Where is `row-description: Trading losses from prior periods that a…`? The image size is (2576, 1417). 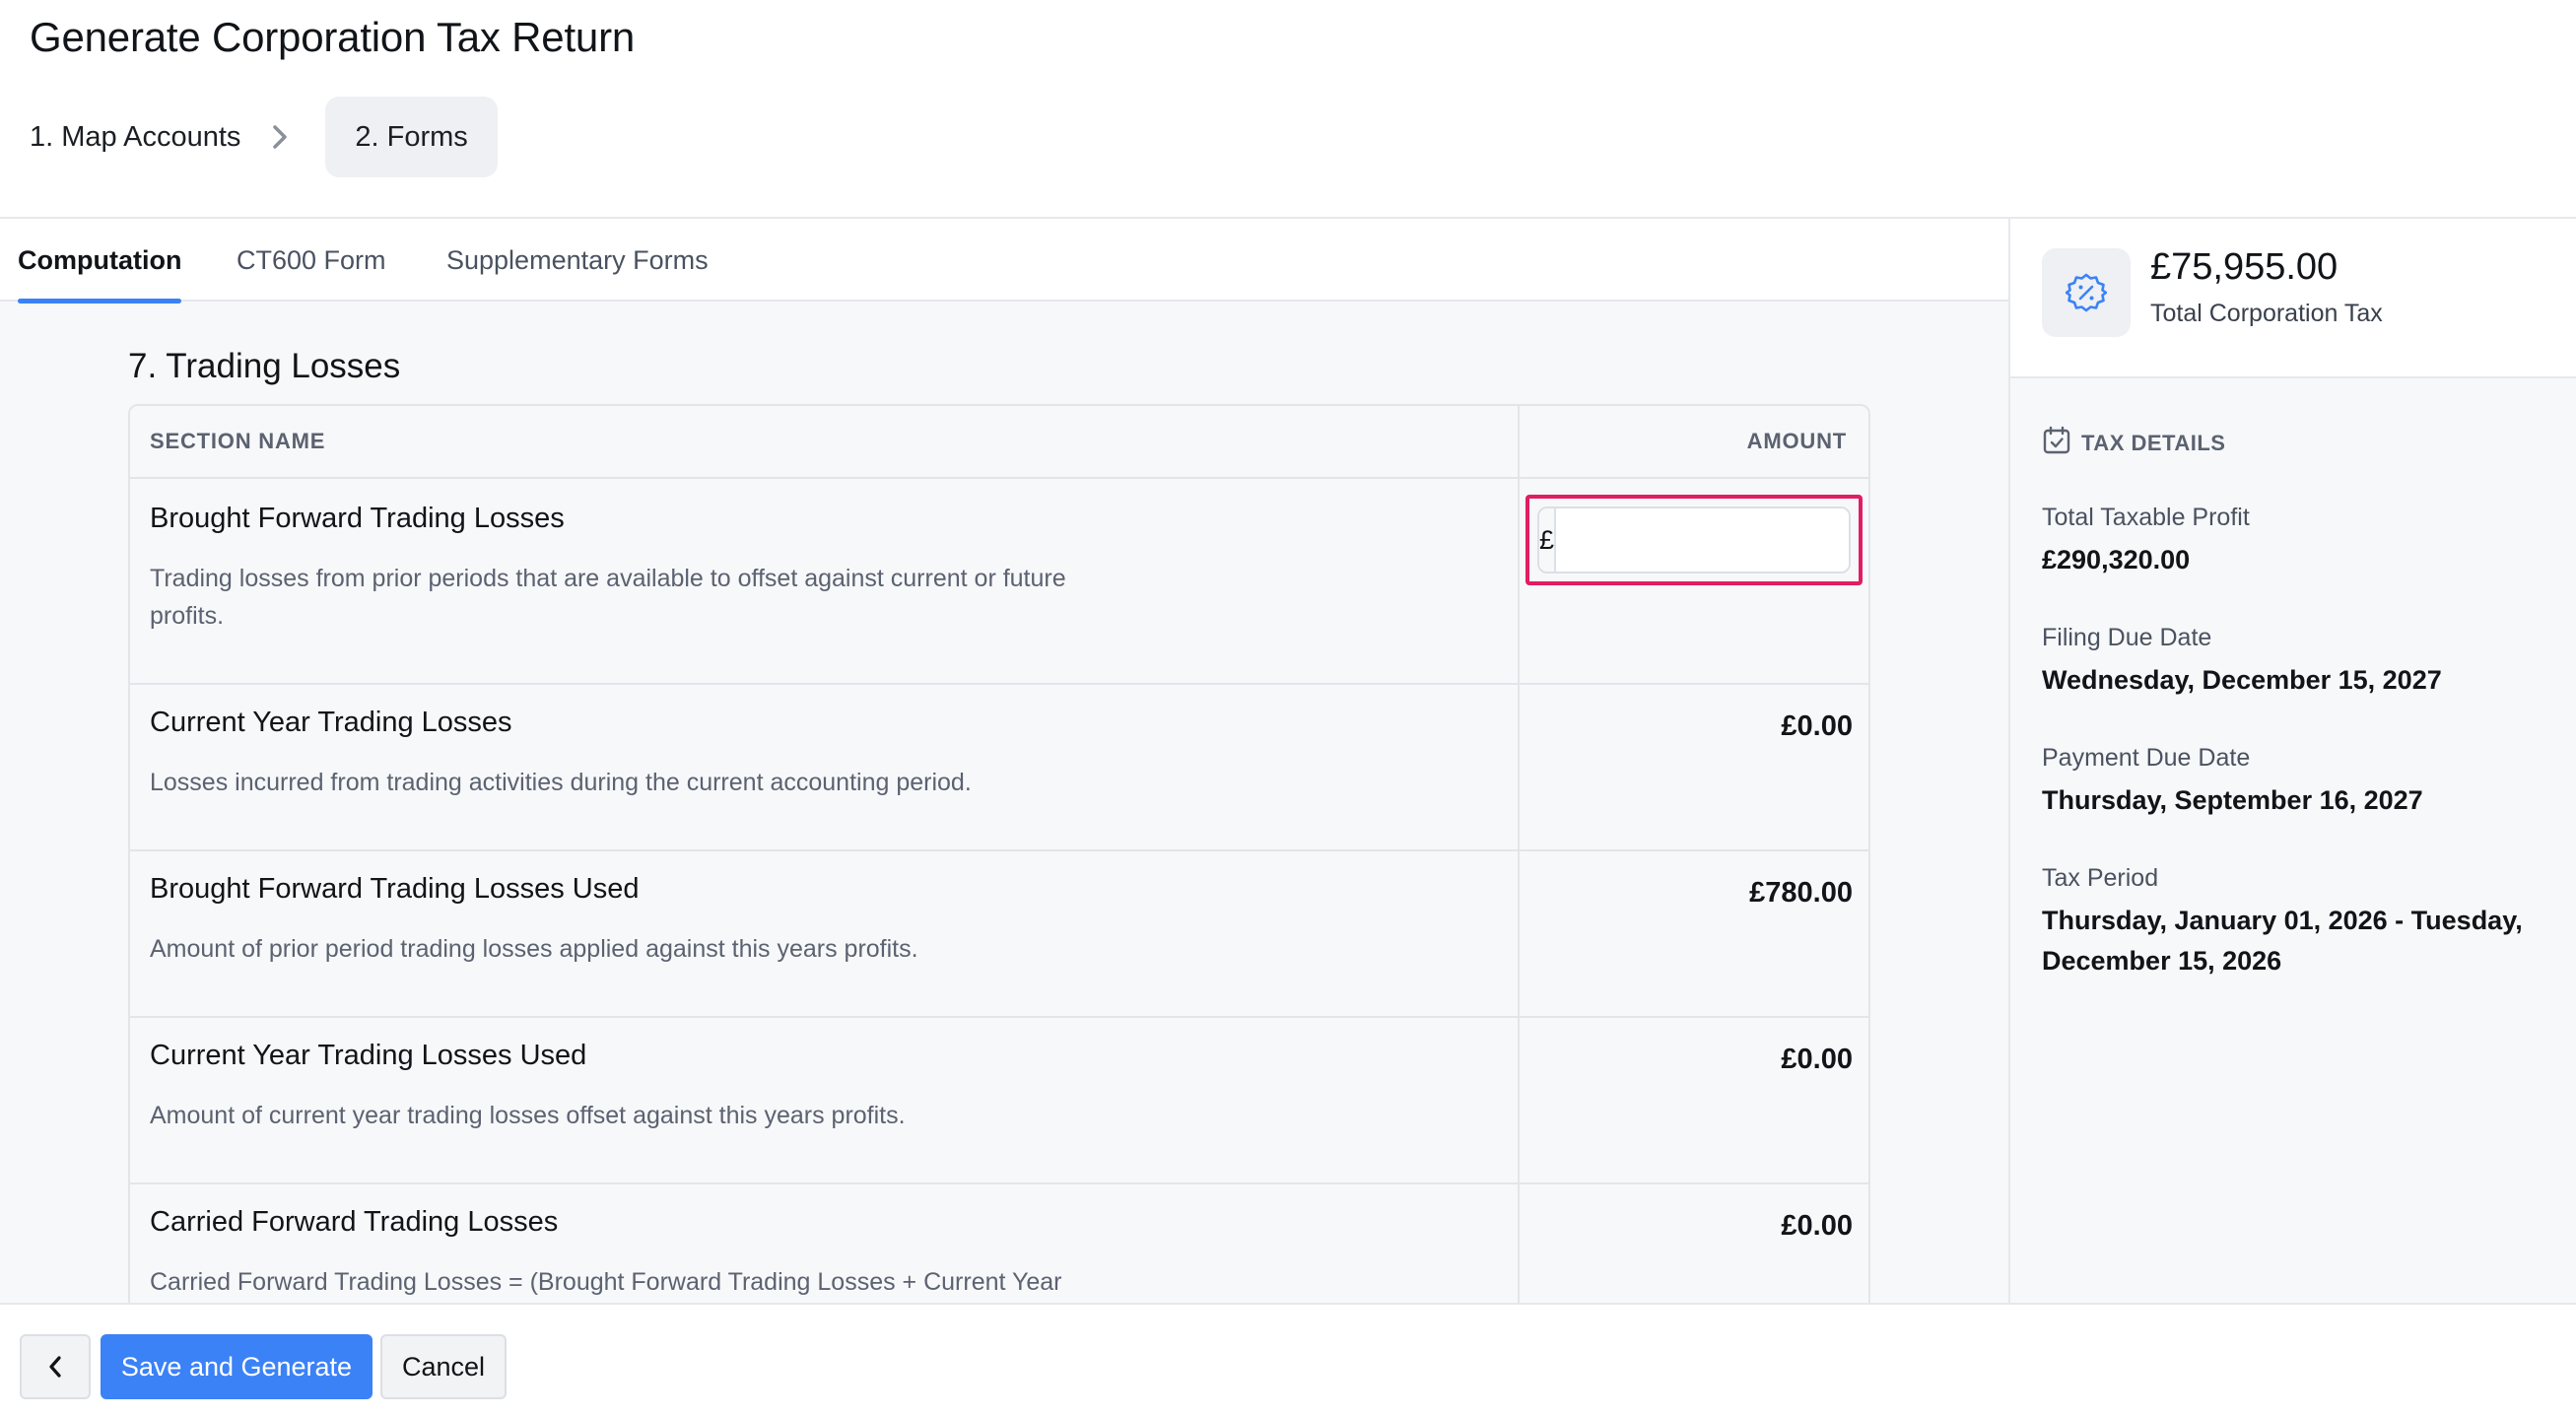
row-description: Trading losses from prior periods that a… is located at coordinates (608, 597).